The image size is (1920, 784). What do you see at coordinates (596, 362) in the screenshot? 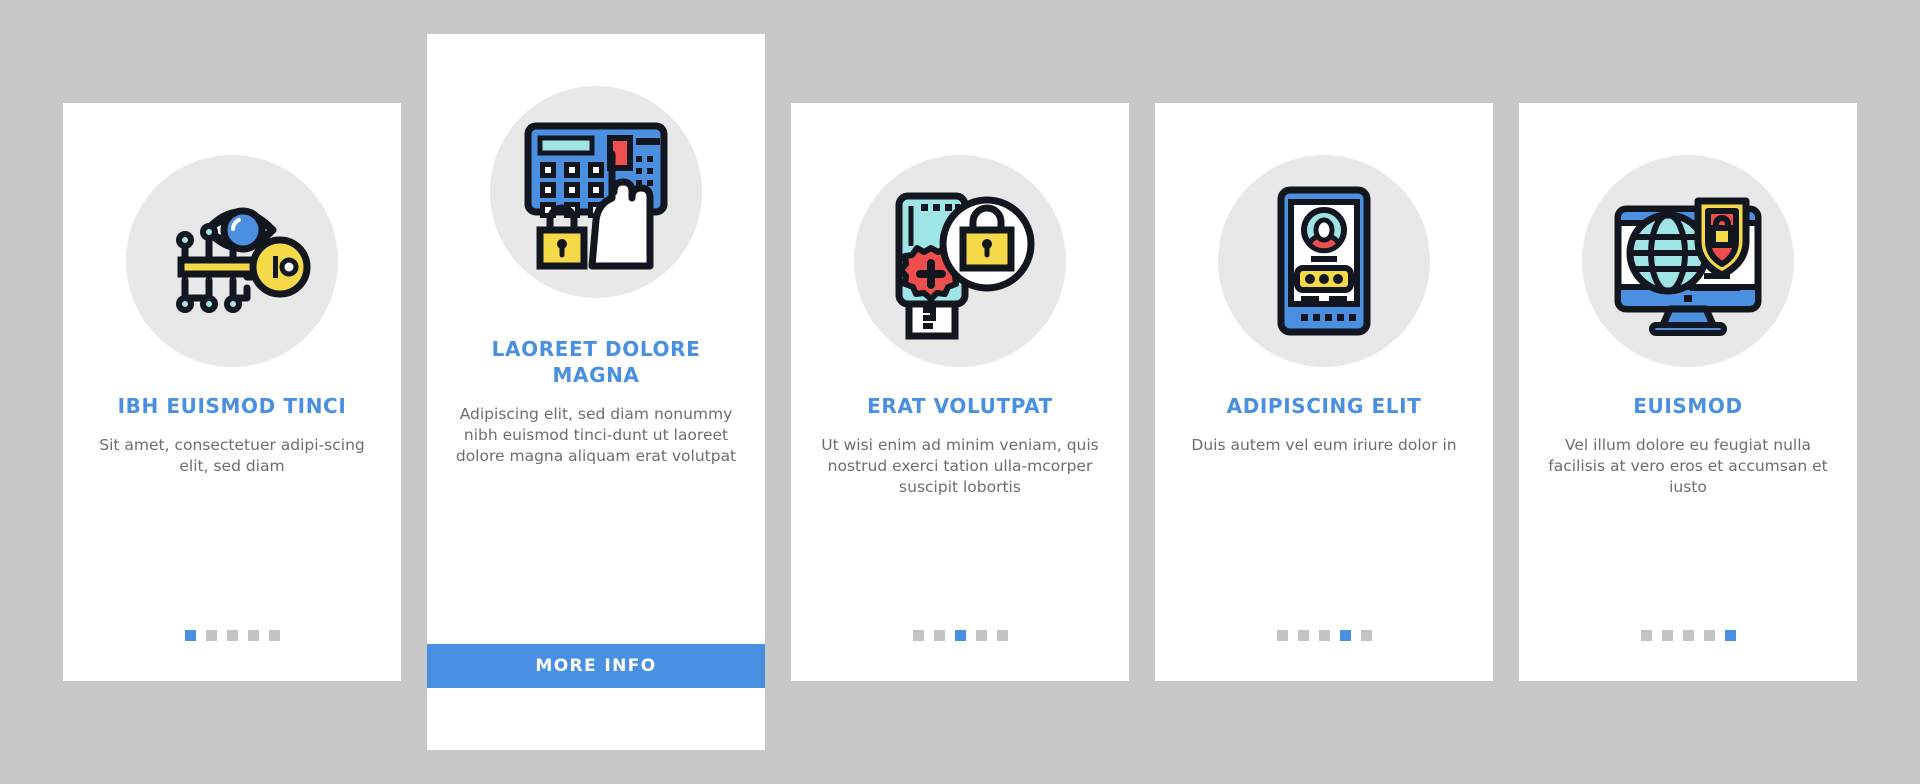
I see `card-title: LAOREET DOLORE MAGNA` at bounding box center [596, 362].